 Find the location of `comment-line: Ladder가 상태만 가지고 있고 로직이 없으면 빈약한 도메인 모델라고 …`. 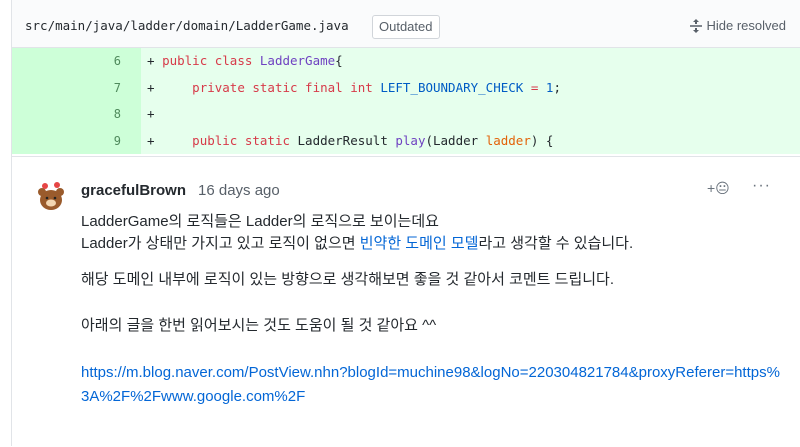

comment-line: Ladder가 상태만 가지고 있고 로직이 없으면 빈약한 도메인 모델라고 … is located at coordinates (431, 244).